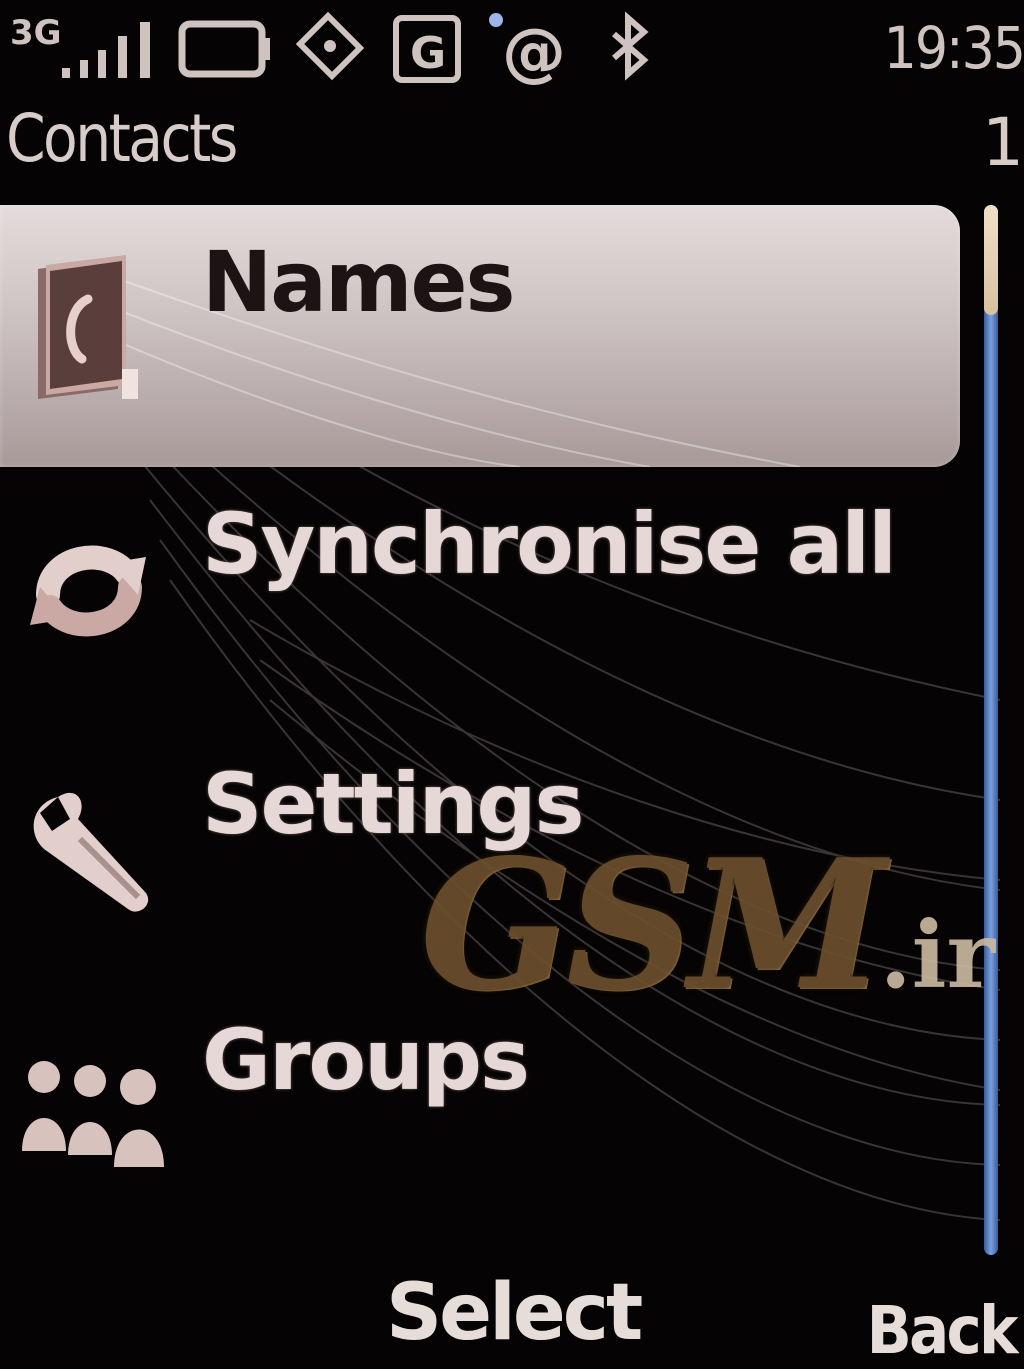  I want to click on scrollbar-thumb, so click(991, 260).